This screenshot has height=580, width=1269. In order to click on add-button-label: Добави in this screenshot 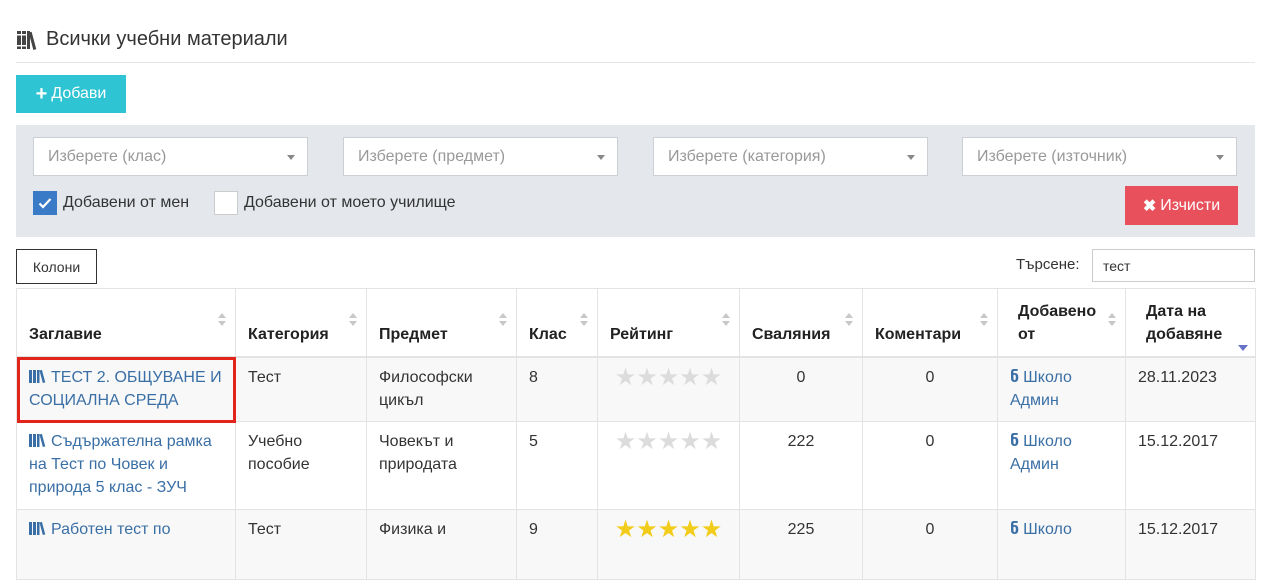, I will do `click(79, 93)`.